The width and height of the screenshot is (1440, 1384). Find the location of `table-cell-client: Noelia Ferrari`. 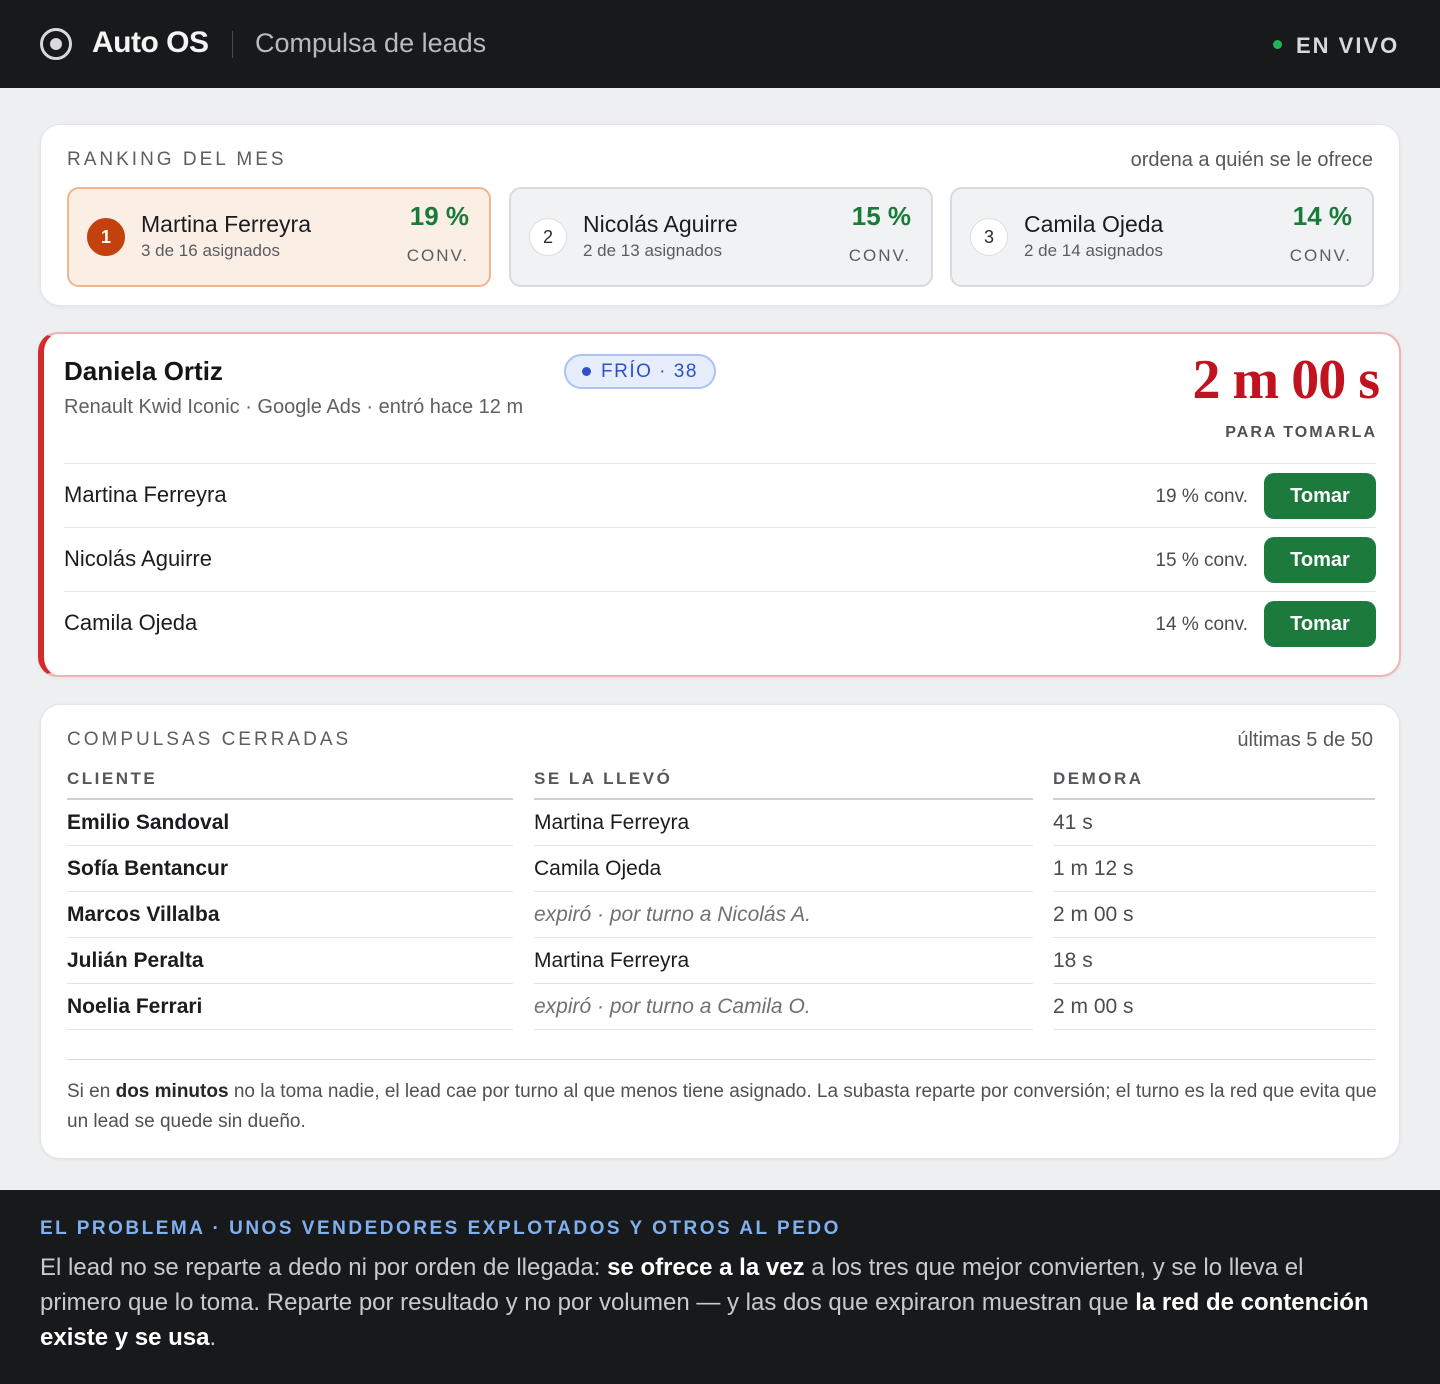

table-cell-client: Noelia Ferrari is located at coordinates (290, 1007).